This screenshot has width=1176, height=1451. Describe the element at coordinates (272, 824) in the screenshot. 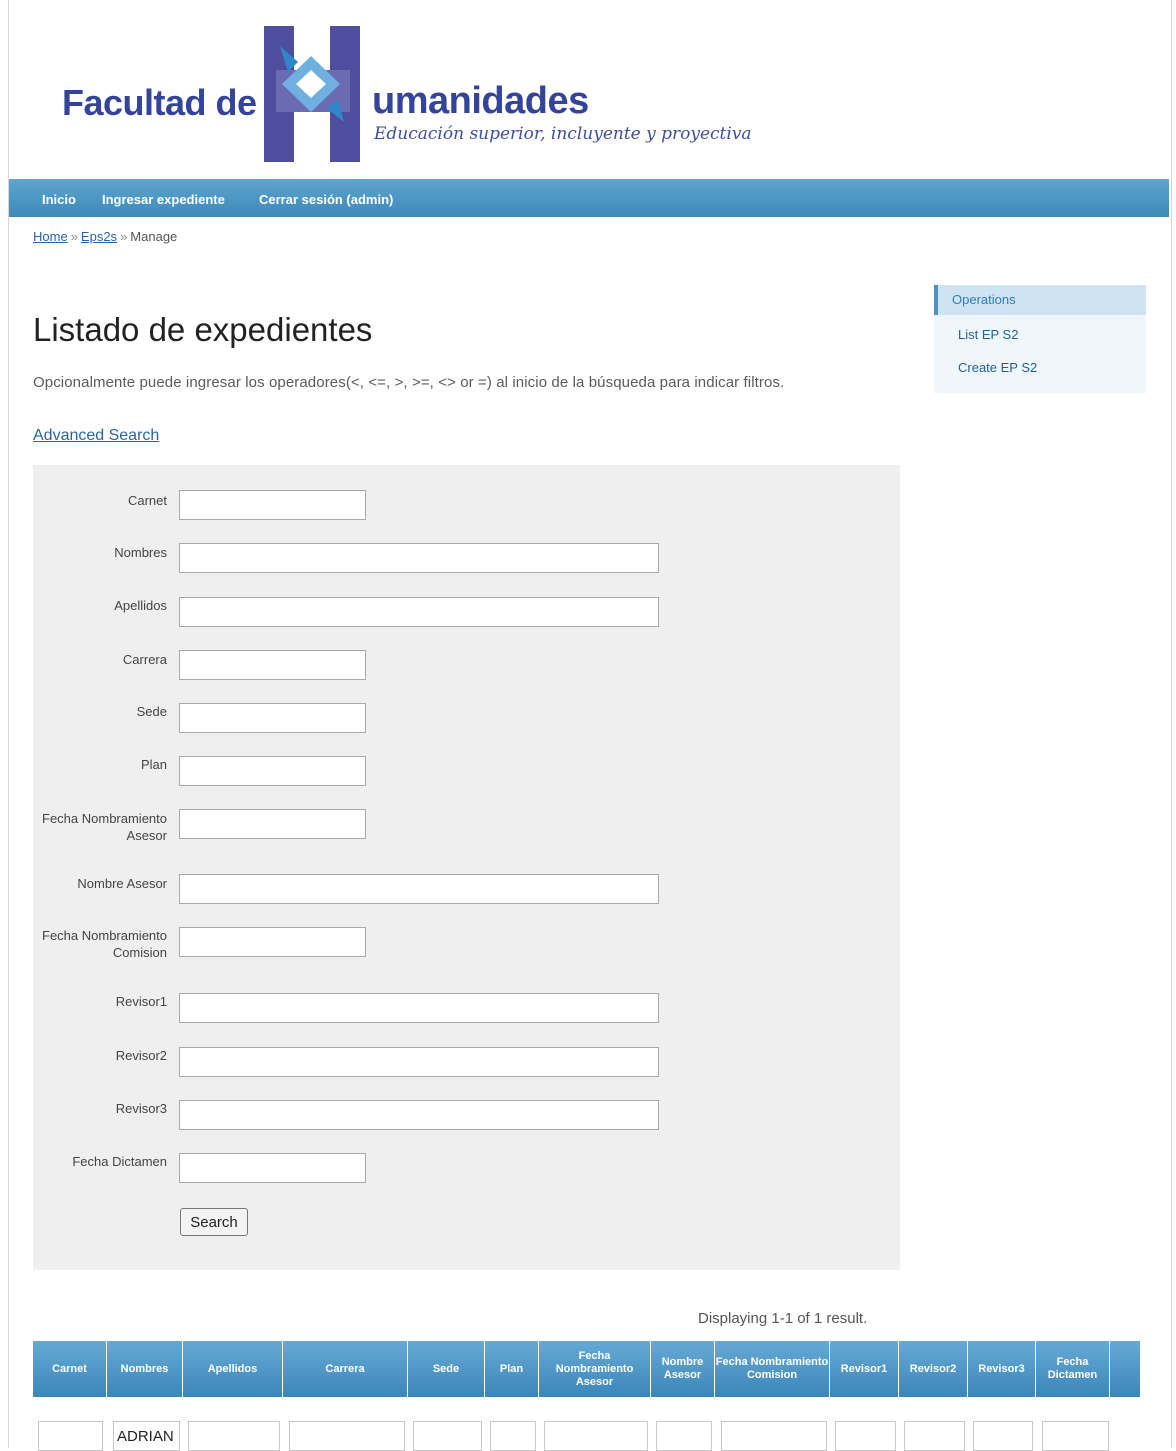

I see `fecha-nombramiento-asesor-input` at that location.